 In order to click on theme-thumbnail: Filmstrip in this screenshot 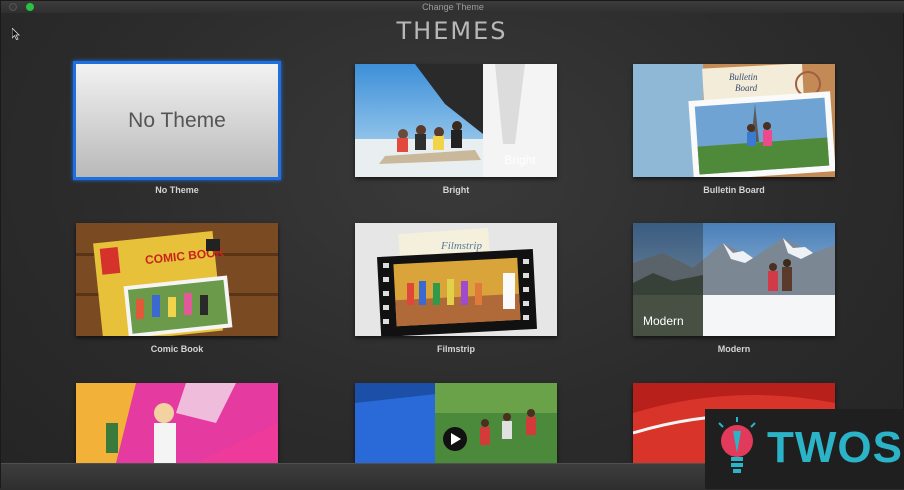, I will do `click(456, 279)`.